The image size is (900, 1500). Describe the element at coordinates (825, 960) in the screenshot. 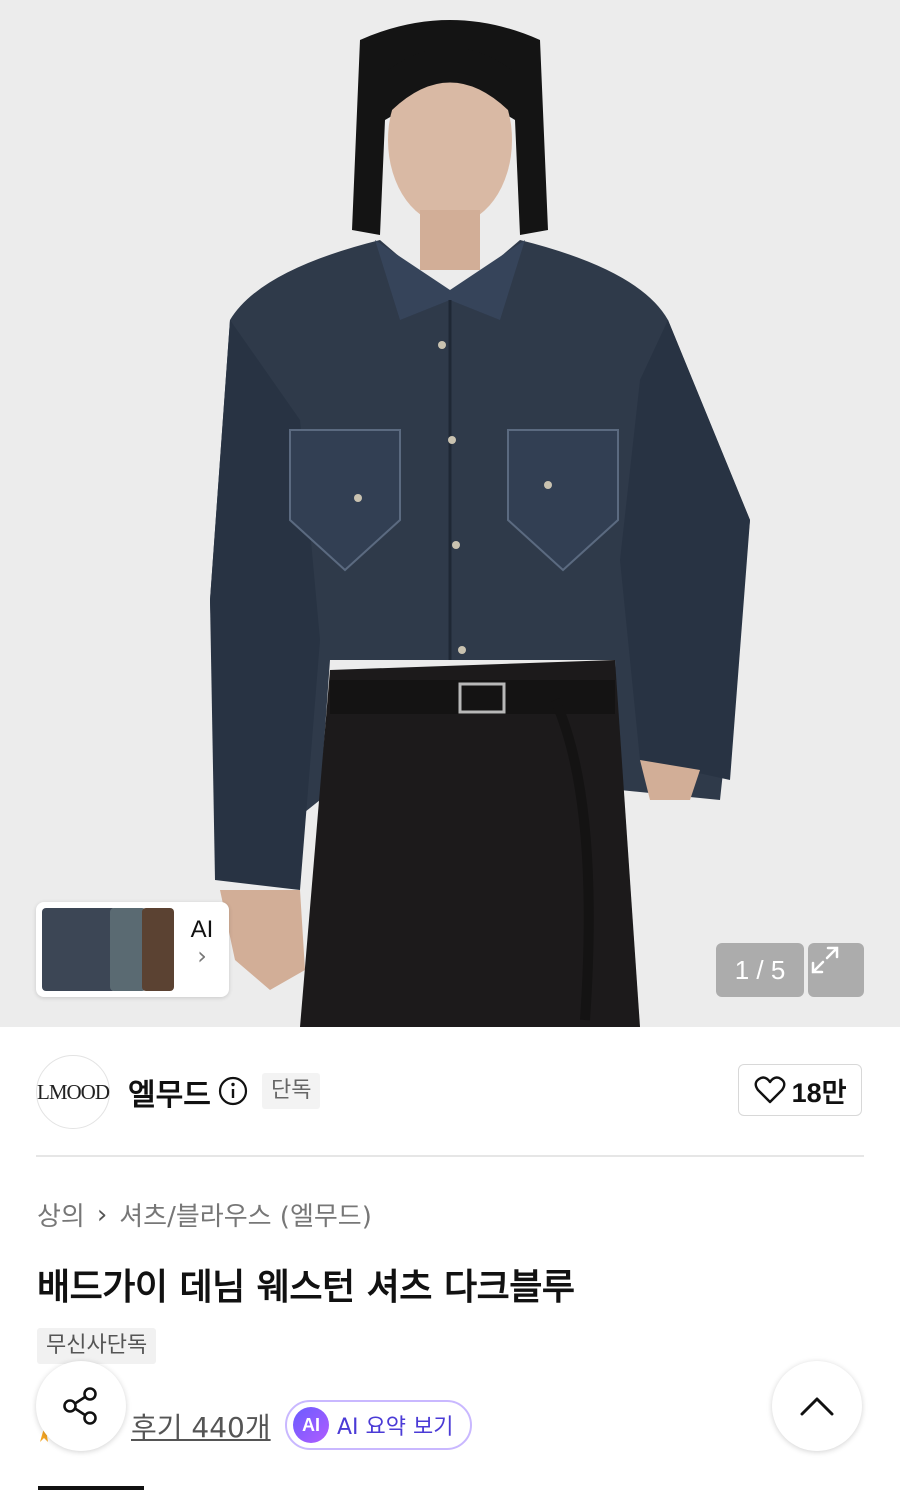

I see `expand-icon` at that location.